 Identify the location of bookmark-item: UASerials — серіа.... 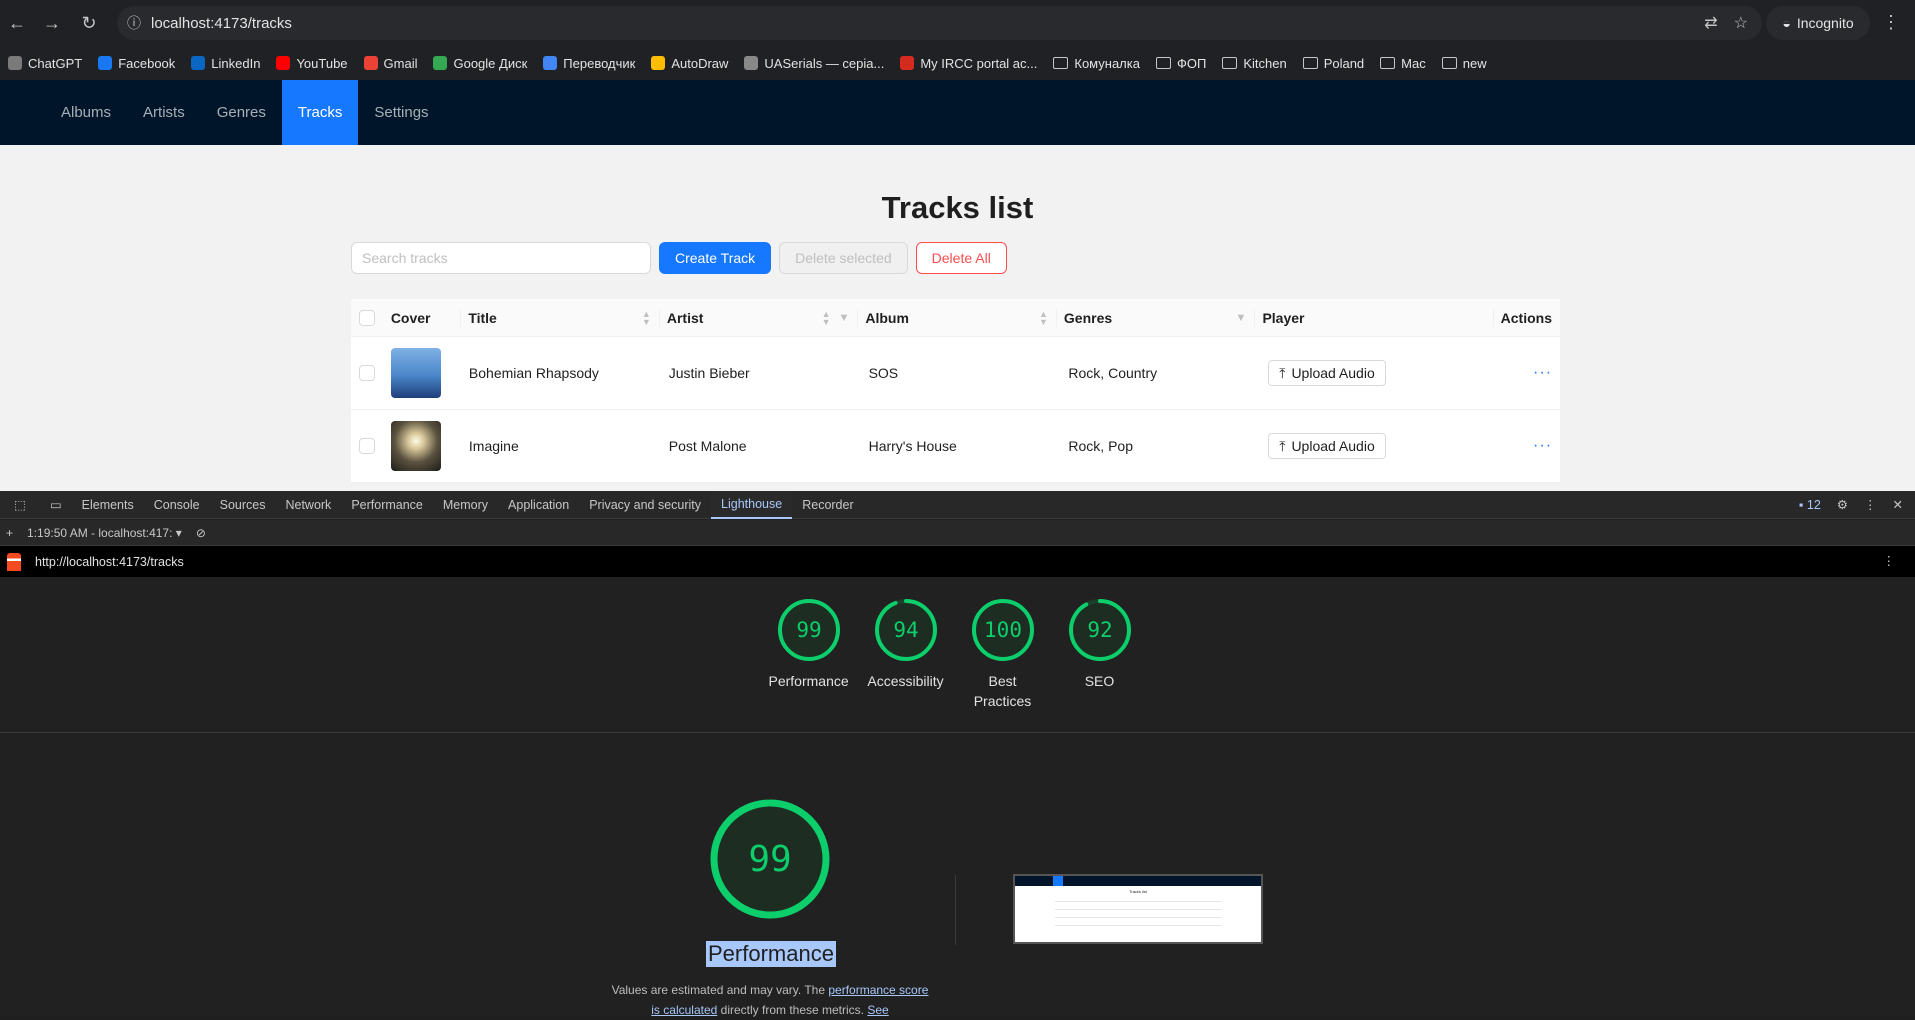
(814, 63).